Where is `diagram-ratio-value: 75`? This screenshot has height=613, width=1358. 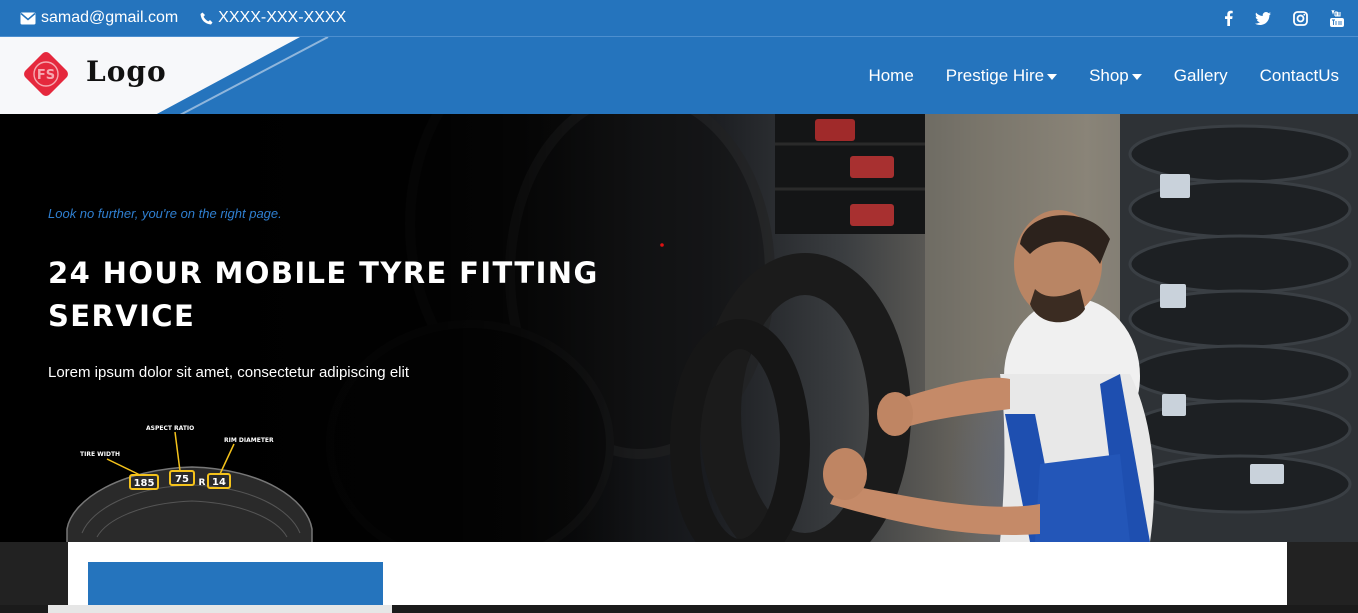
diagram-ratio-value: 75 is located at coordinates (182, 479).